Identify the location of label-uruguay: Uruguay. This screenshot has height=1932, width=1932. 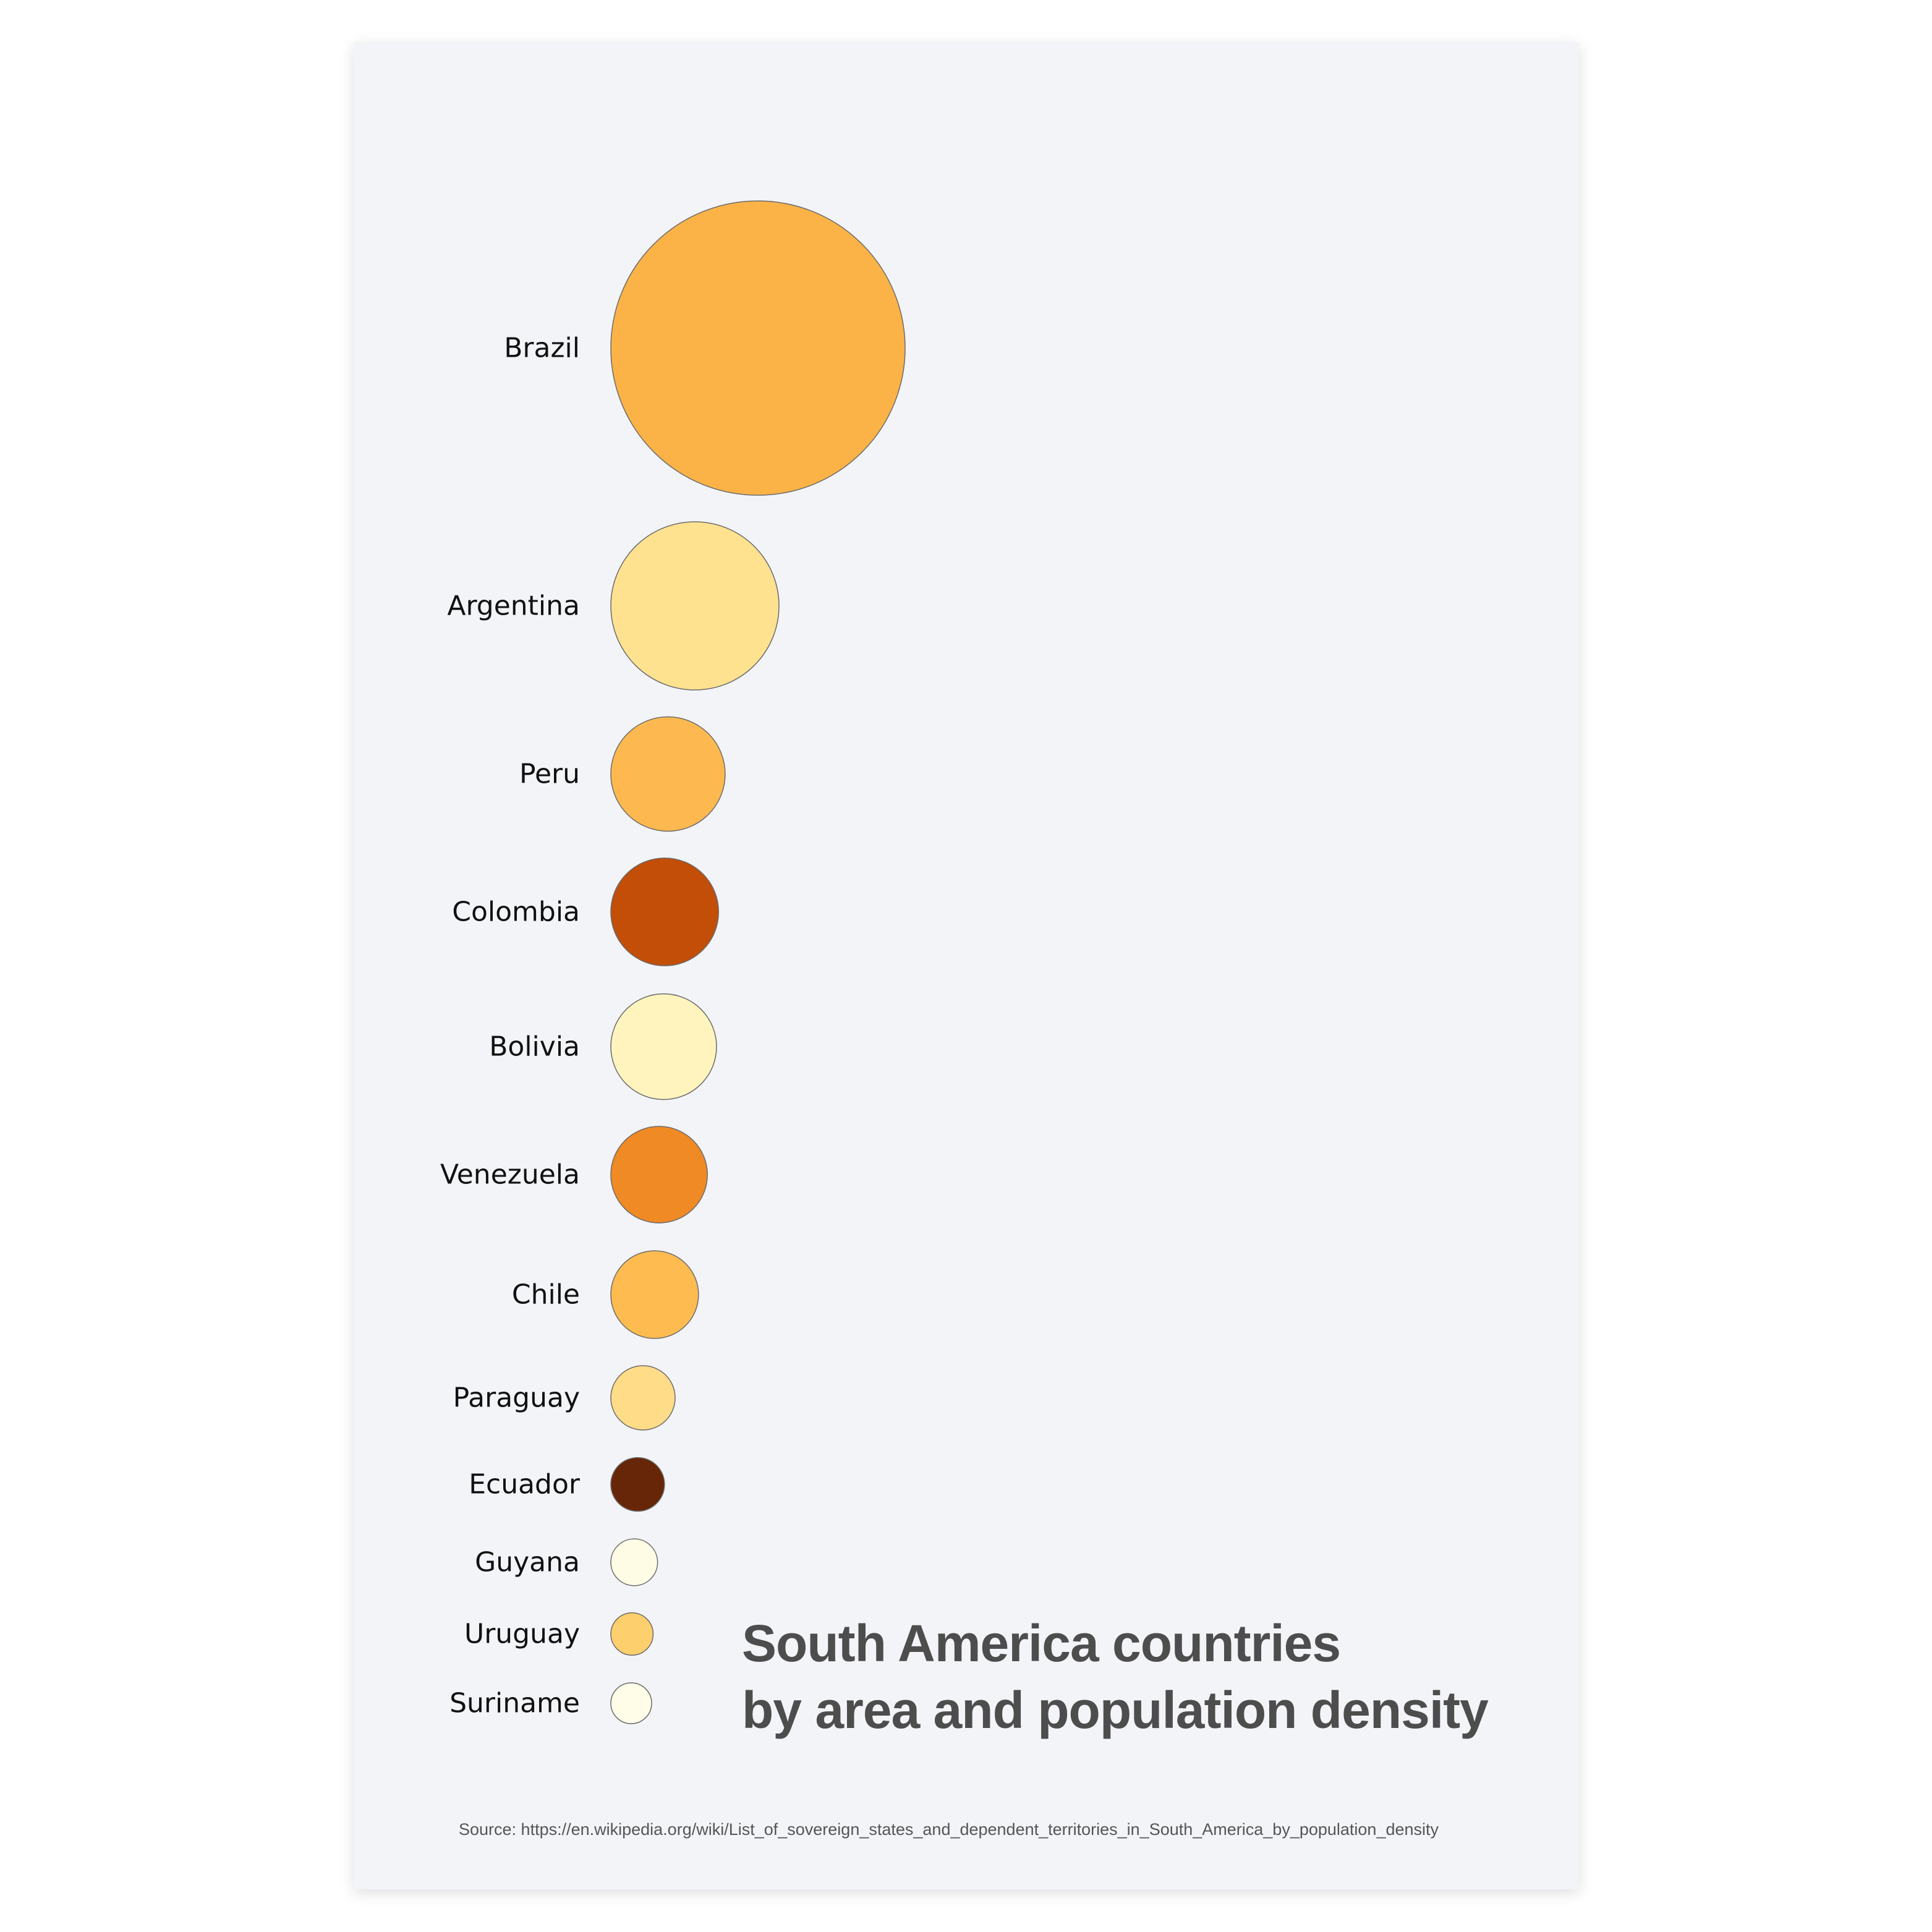
(522, 1634).